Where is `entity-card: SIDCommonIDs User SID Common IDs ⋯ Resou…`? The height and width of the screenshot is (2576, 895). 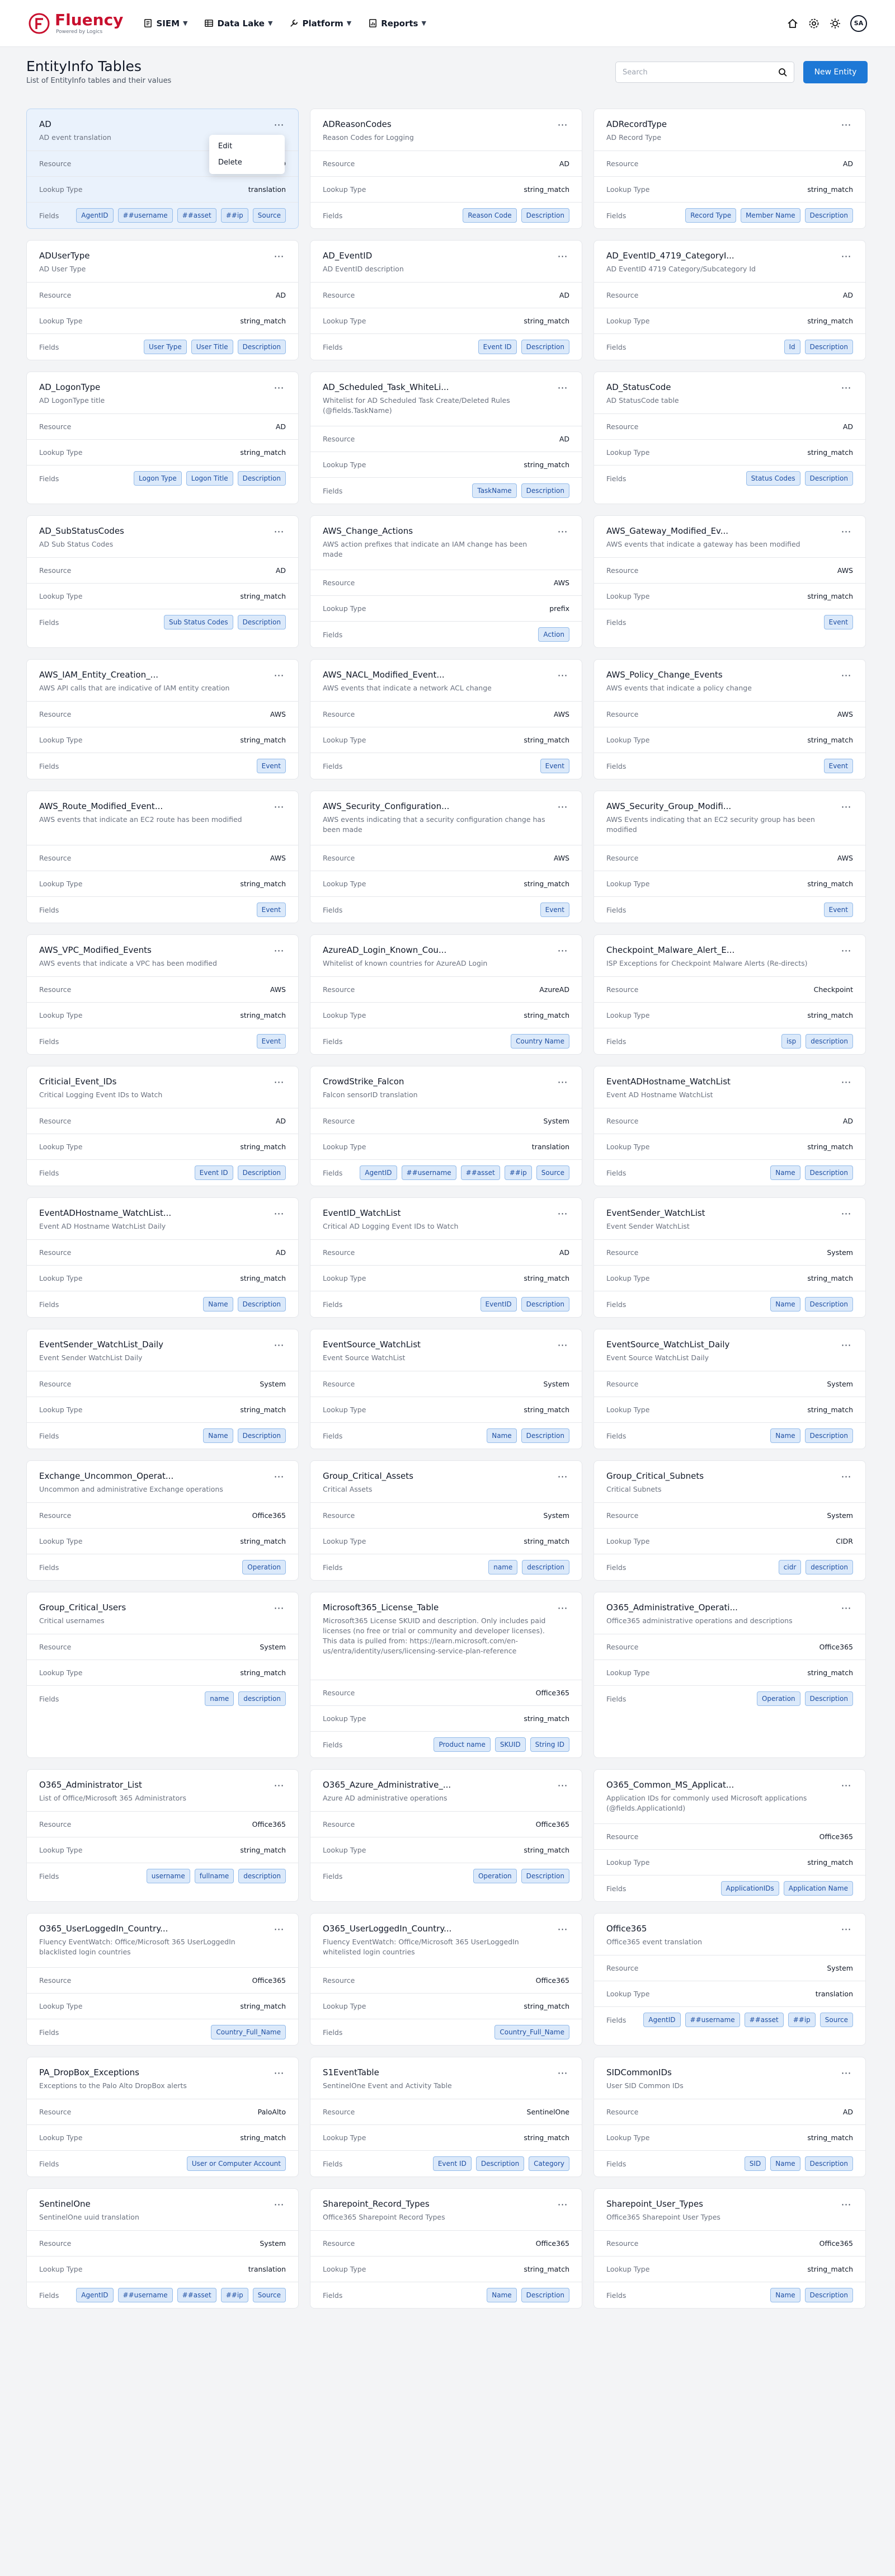
entity-card: SIDCommonIDs User SID Common IDs ⋯ Resou… is located at coordinates (729, 2117).